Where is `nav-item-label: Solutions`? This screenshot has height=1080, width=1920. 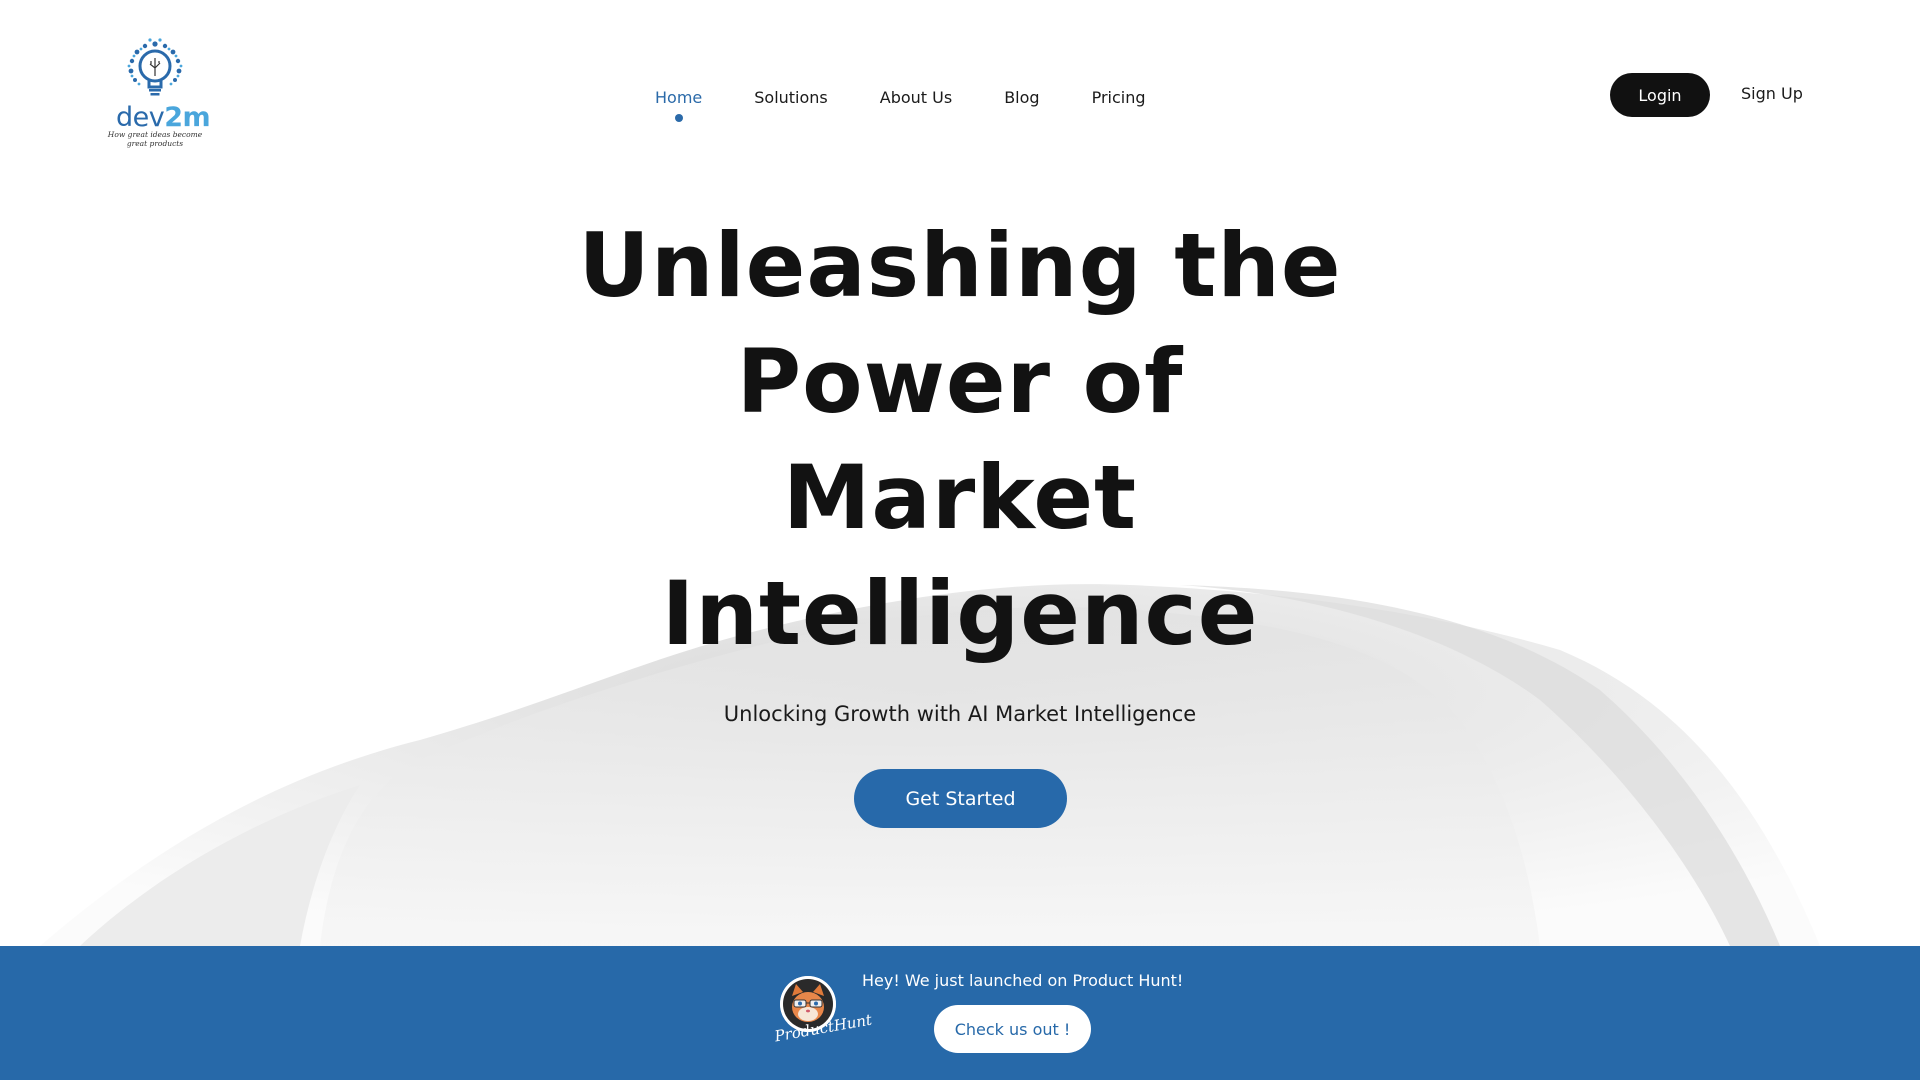
nav-item-label: Solutions is located at coordinates (791, 97).